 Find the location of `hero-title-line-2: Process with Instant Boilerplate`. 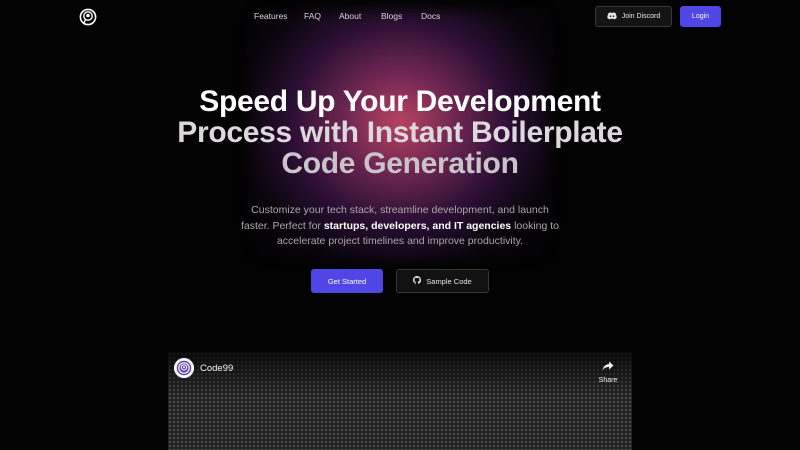

hero-title-line-2: Process with Instant Boilerplate is located at coordinates (400, 132).